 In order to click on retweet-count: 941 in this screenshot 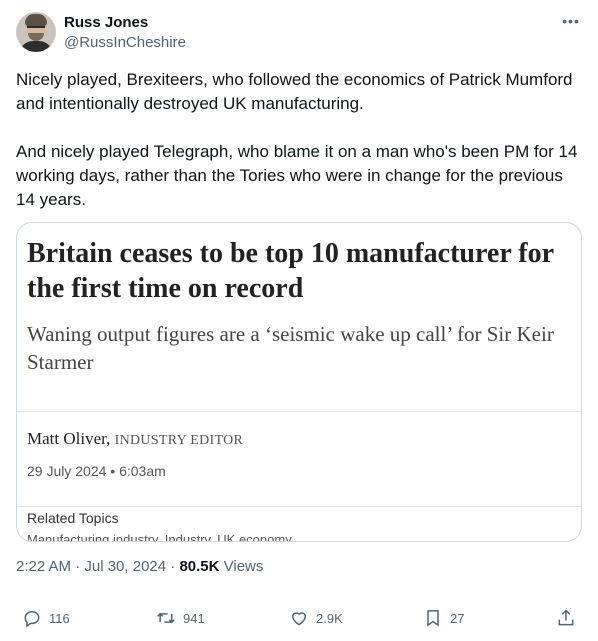, I will do `click(194, 618)`.